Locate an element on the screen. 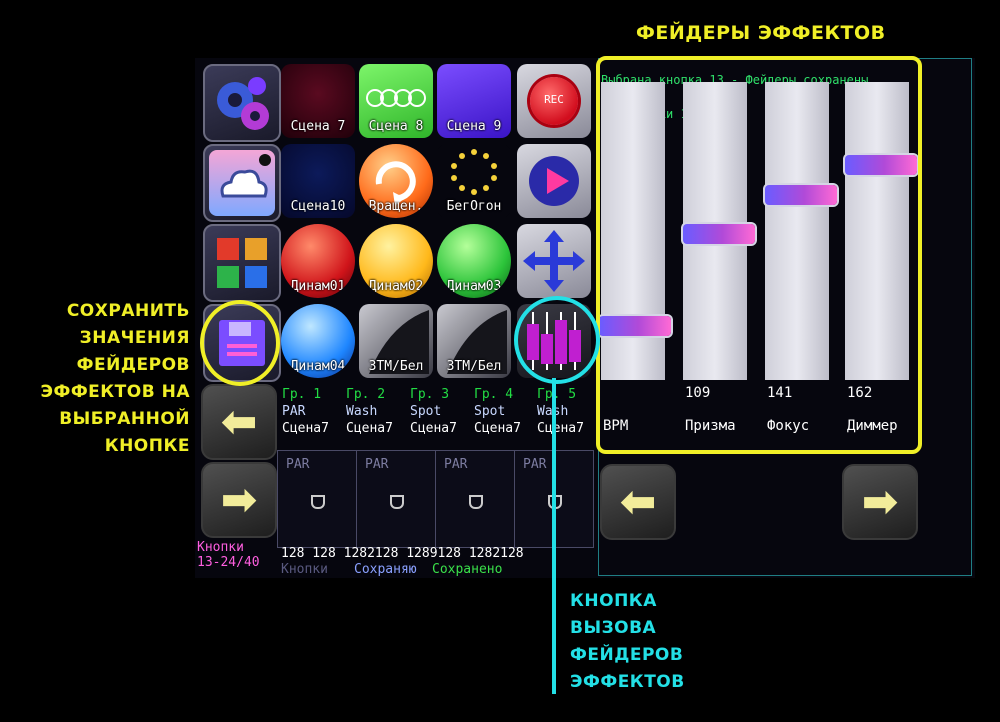 The height and width of the screenshot is (722, 1000). grid-icon is located at coordinates (242, 263).